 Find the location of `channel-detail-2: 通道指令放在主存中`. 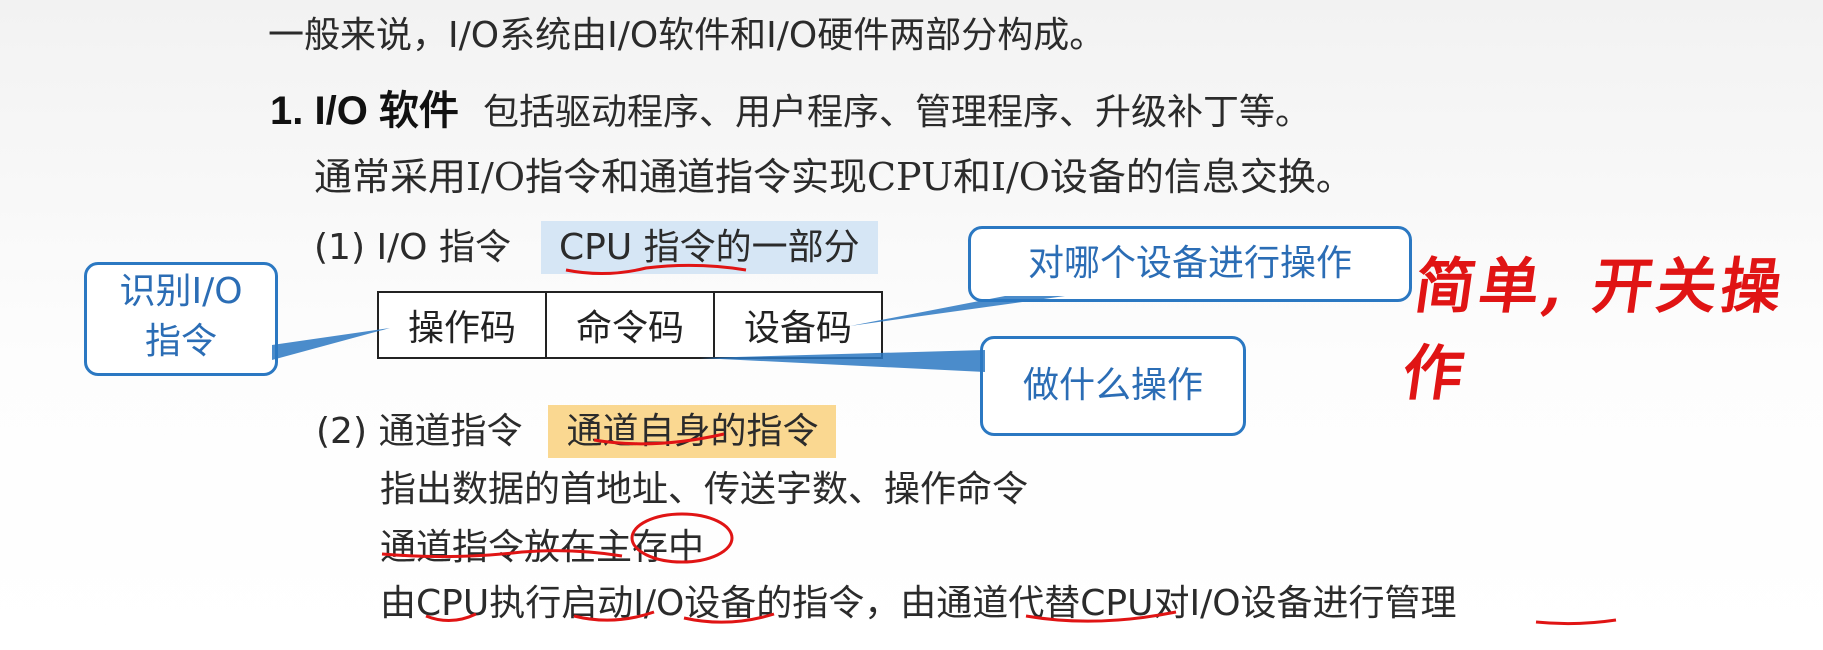

channel-detail-2: 通道指令放在主存中 is located at coordinates (542, 547).